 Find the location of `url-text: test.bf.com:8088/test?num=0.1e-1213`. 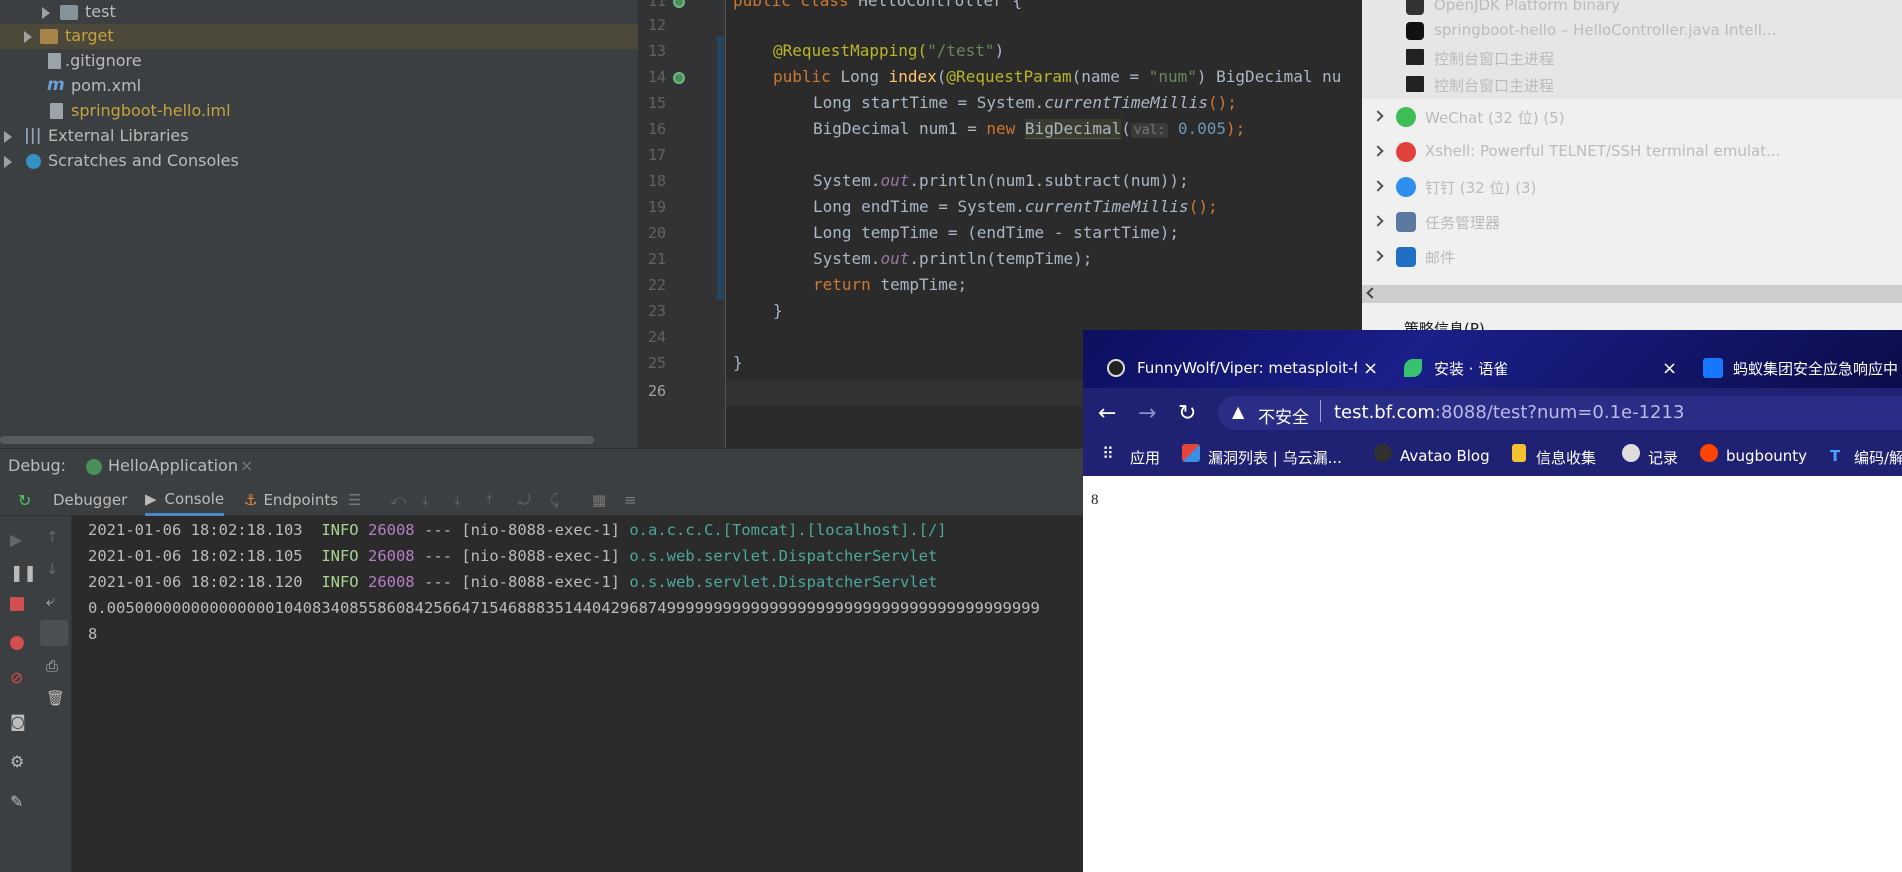

url-text: test.bf.com:8088/test?num=0.1e-1213 is located at coordinates (1509, 412).